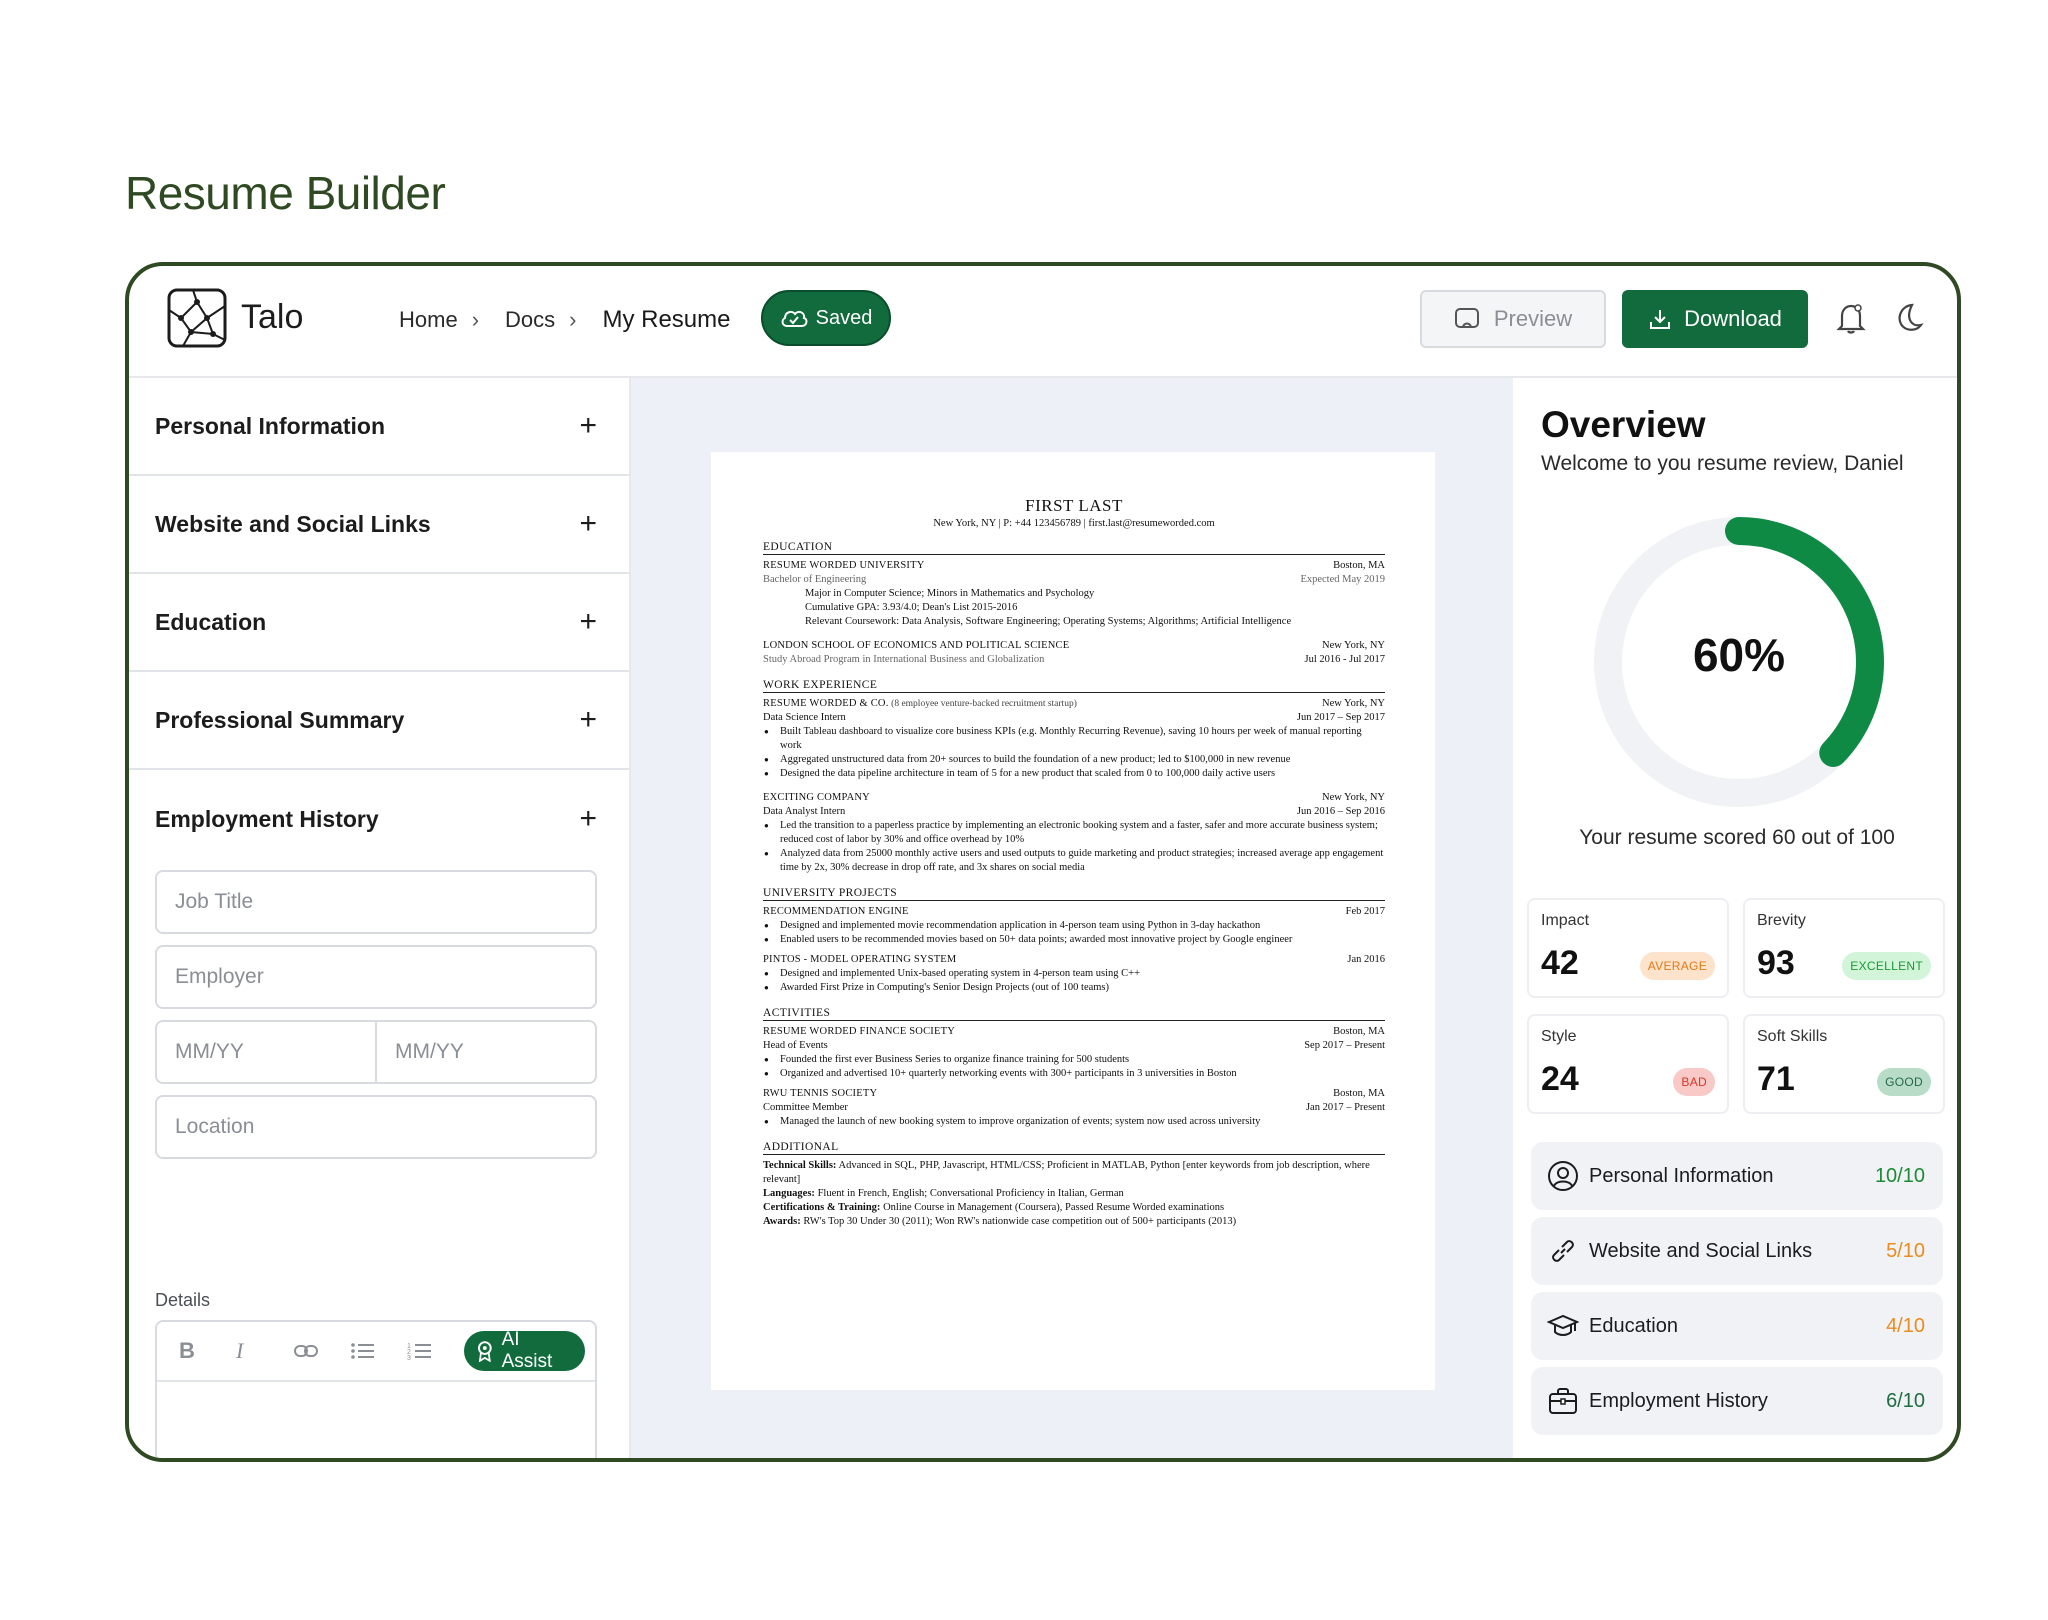 The image size is (2048, 1620). I want to click on breadcrumb-docs: Docs, so click(530, 320).